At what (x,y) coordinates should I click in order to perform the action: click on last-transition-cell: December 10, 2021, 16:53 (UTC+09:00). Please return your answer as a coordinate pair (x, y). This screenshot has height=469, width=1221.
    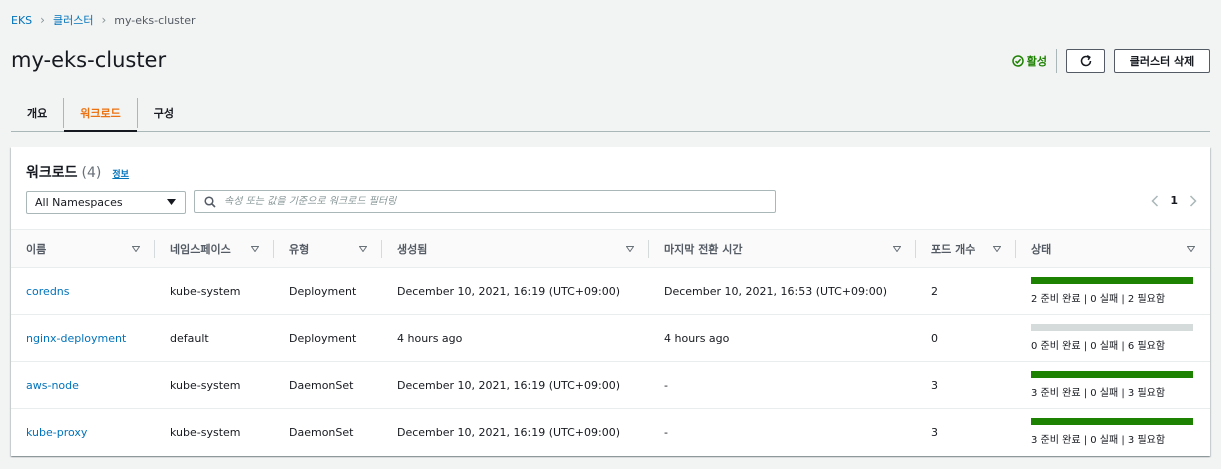
    Looking at the image, I should click on (782, 291).